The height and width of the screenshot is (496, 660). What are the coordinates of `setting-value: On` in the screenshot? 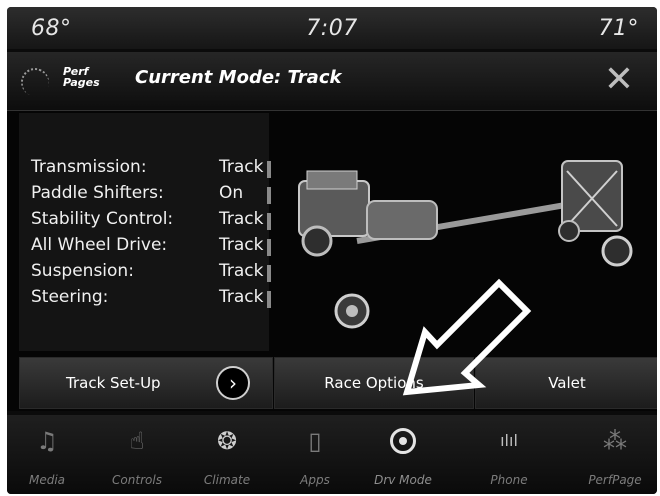 It's located at (231, 193).